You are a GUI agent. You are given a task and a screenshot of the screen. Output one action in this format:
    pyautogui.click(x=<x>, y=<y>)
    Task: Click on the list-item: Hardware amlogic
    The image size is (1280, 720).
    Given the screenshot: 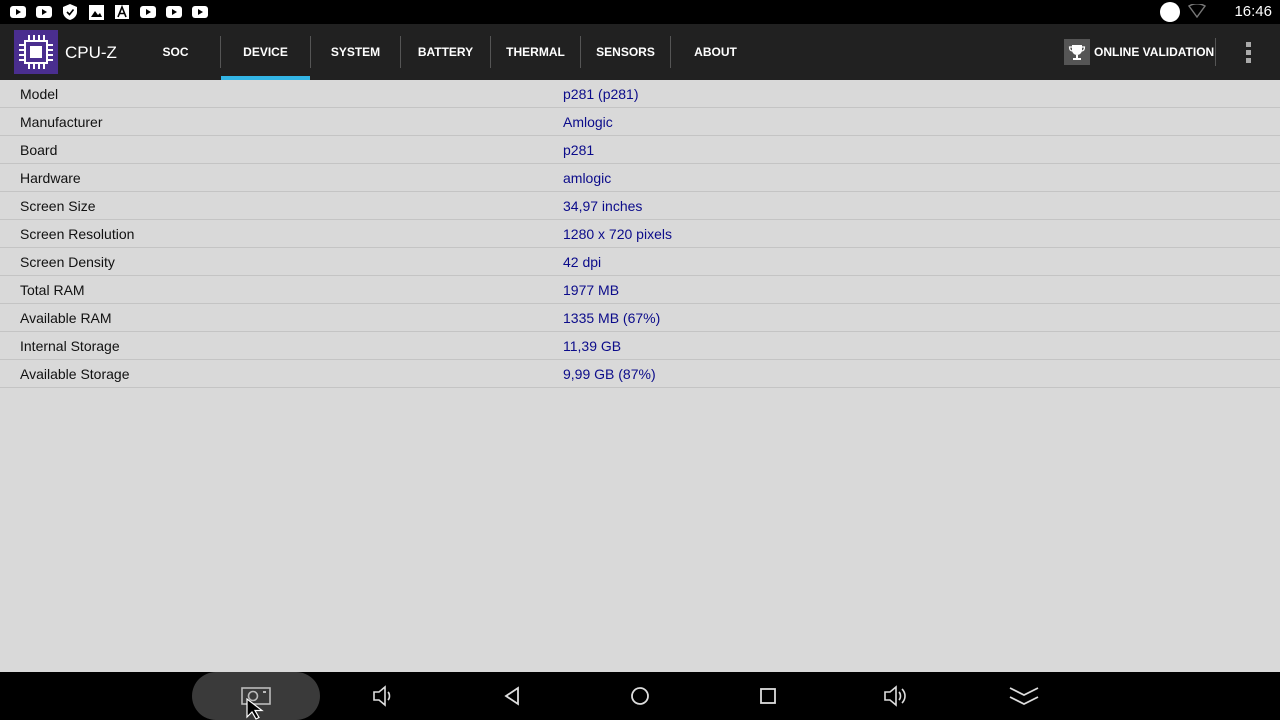 What is the action you would take?
    pyautogui.click(x=640, y=178)
    